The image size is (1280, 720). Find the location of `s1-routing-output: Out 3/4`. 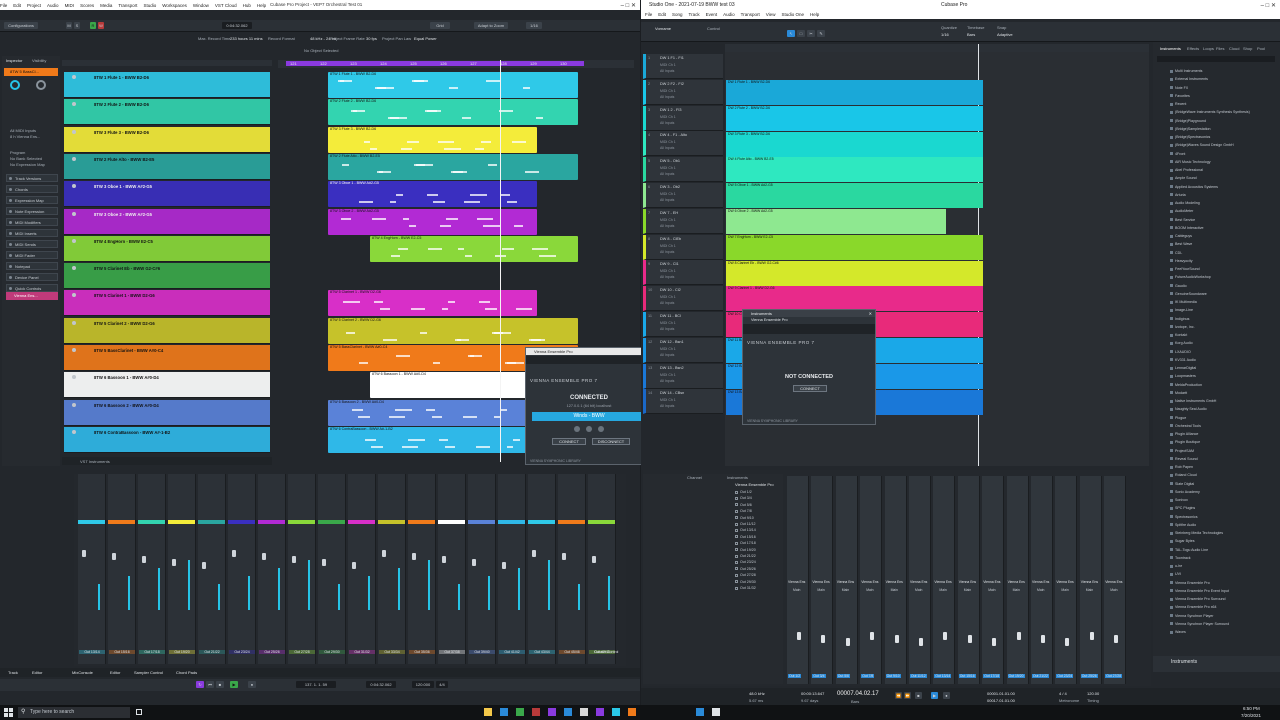

s1-routing-output: Out 3/4 is located at coordinates (743, 498).